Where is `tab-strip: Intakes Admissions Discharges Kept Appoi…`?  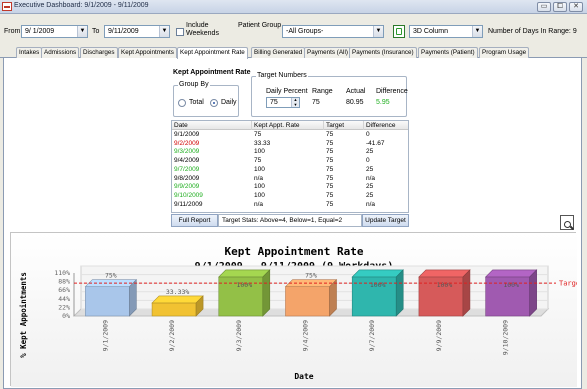 tab-strip: Intakes Admissions Discharges Kept Appoi… is located at coordinates (293, 53).